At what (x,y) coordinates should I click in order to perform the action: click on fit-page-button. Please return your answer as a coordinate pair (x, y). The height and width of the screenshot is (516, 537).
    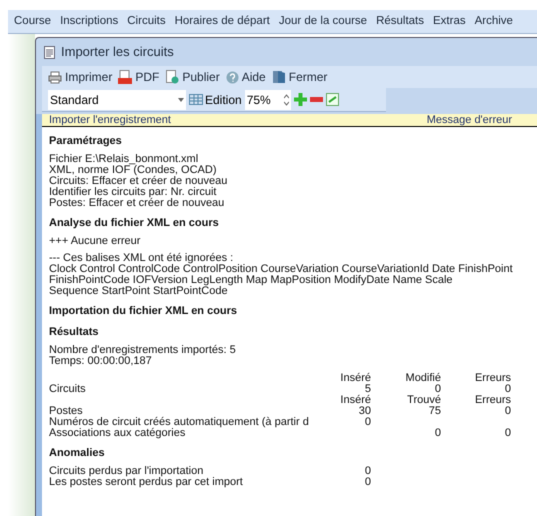
    Looking at the image, I should click on (332, 99).